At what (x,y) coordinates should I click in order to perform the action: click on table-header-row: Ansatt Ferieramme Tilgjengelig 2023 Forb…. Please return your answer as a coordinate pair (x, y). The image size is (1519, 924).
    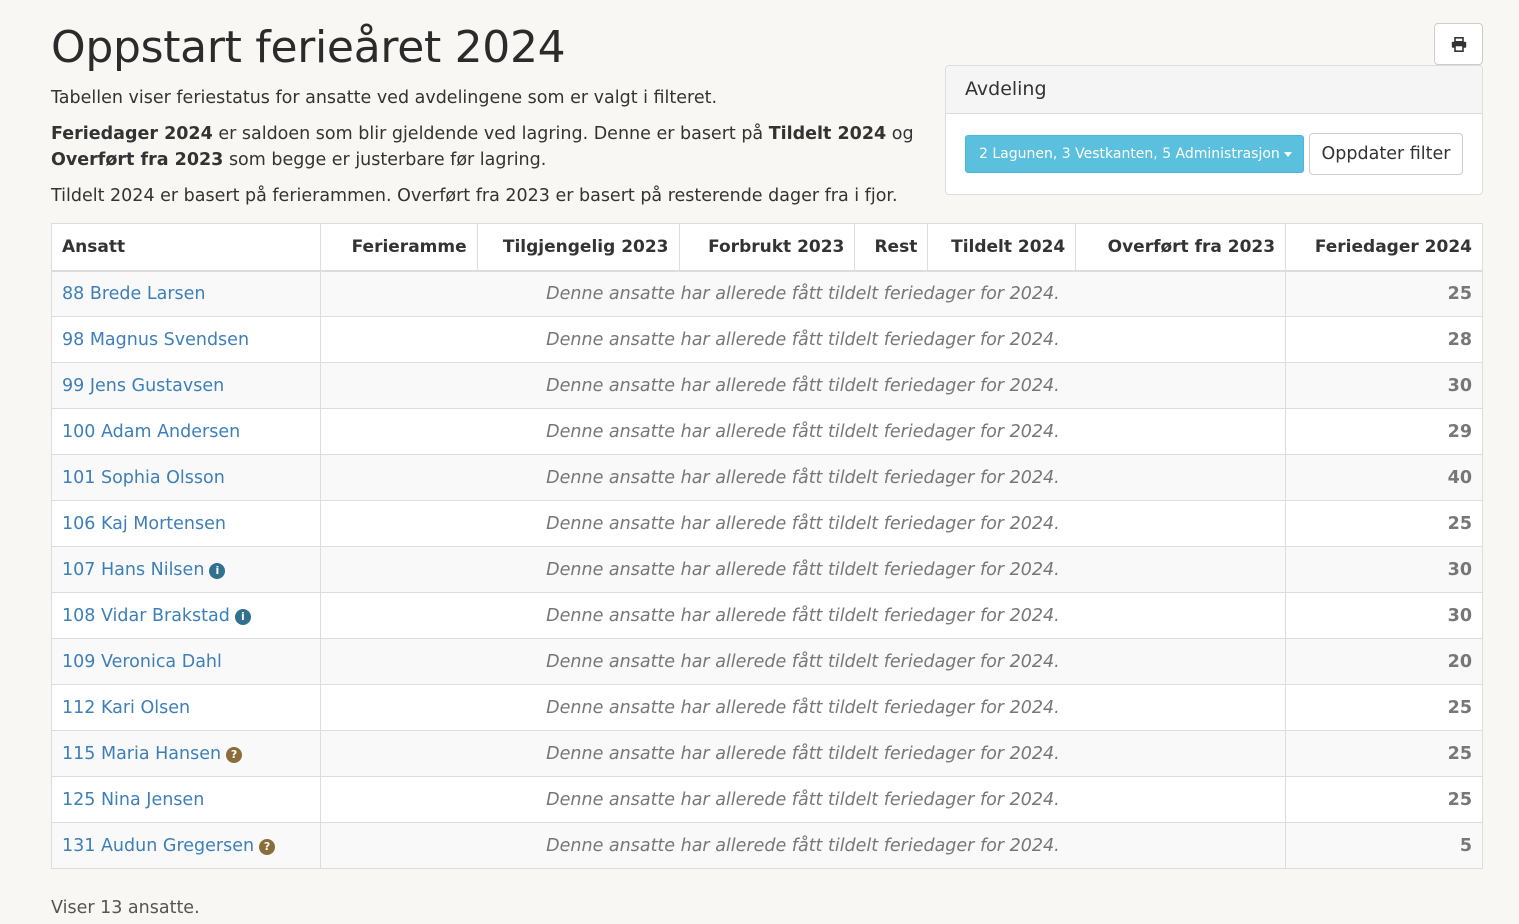
    Looking at the image, I should click on (767, 247).